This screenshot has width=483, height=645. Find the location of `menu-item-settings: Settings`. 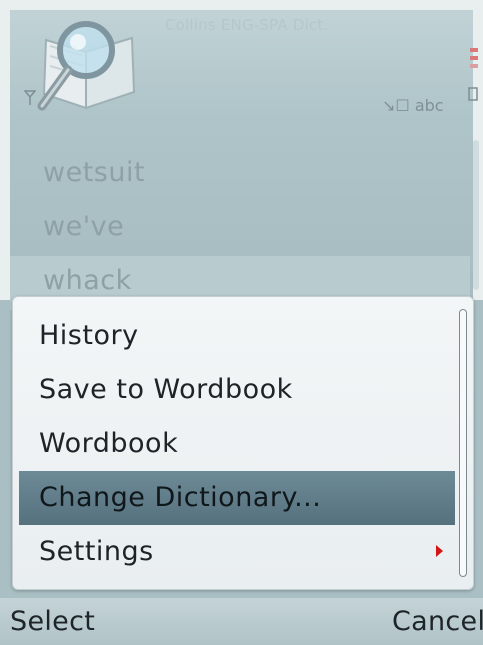

menu-item-settings: Settings is located at coordinates (237, 552).